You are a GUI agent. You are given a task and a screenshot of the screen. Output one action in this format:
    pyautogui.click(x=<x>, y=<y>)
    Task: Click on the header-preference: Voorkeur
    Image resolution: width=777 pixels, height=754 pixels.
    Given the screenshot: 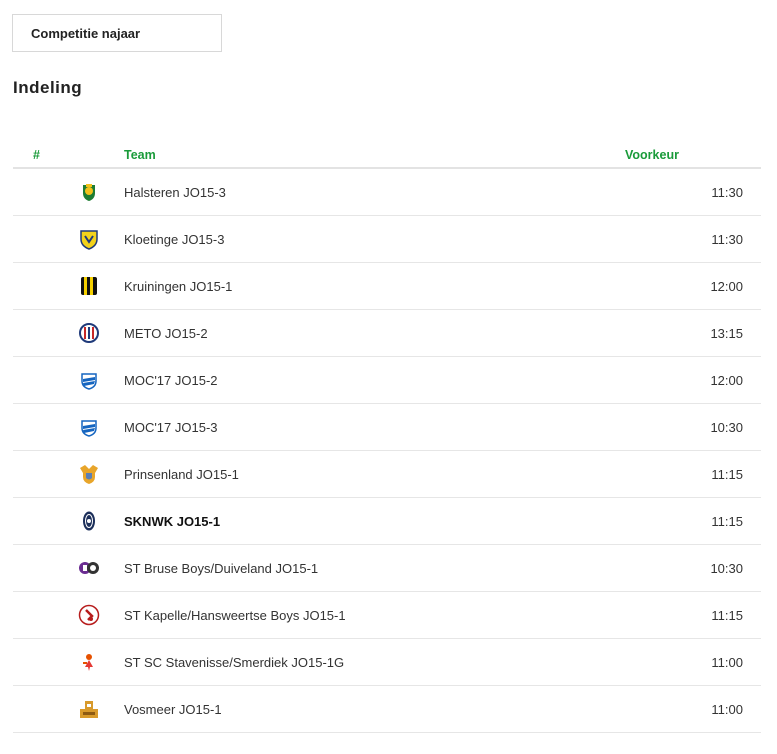 What is the action you would take?
    pyautogui.click(x=652, y=155)
    